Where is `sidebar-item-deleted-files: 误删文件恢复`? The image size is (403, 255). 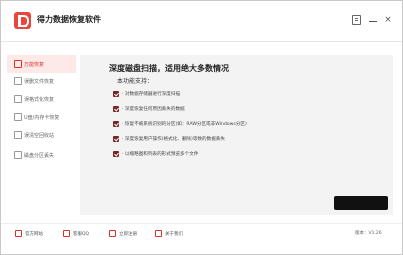
sidebar-item-deleted-files: 误删文件恢复 is located at coordinates (41, 81).